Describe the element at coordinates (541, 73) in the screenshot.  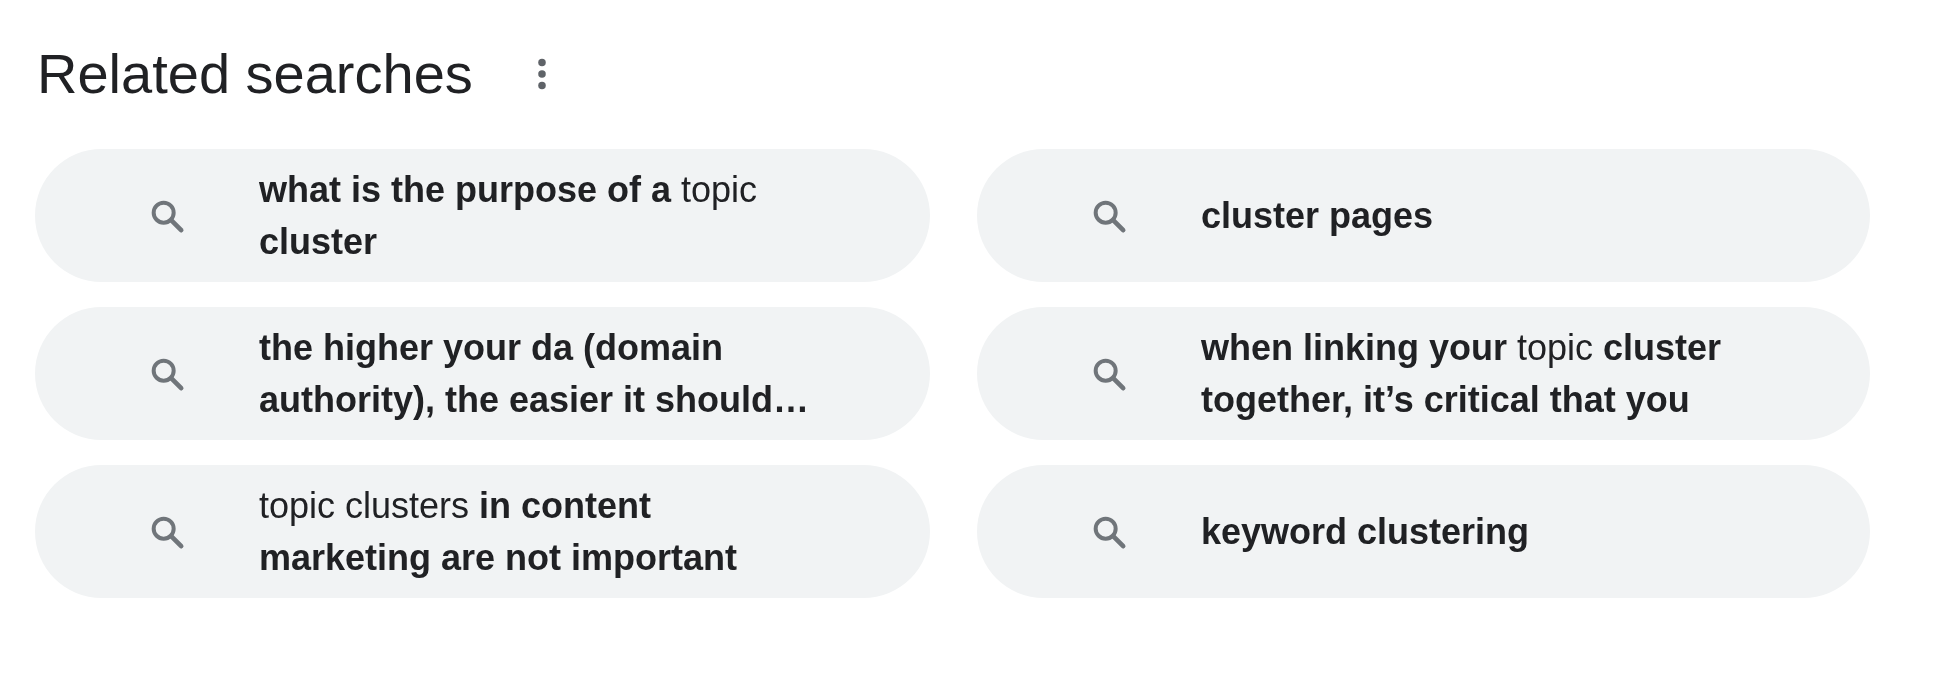
I see `more-options-icon` at that location.